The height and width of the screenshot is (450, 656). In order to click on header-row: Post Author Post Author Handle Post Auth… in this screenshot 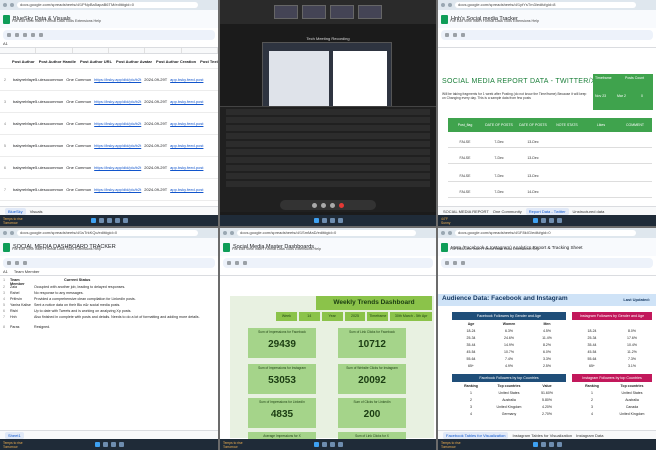, I will do `click(109, 61)`.